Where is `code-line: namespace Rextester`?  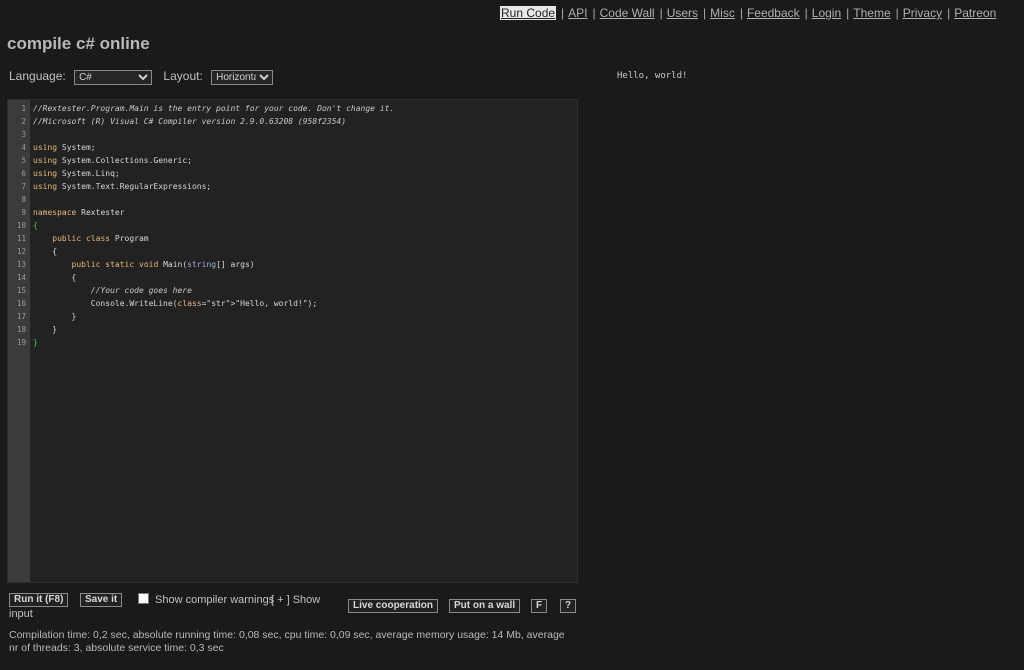 code-line: namespace Rextester is located at coordinates (305, 212).